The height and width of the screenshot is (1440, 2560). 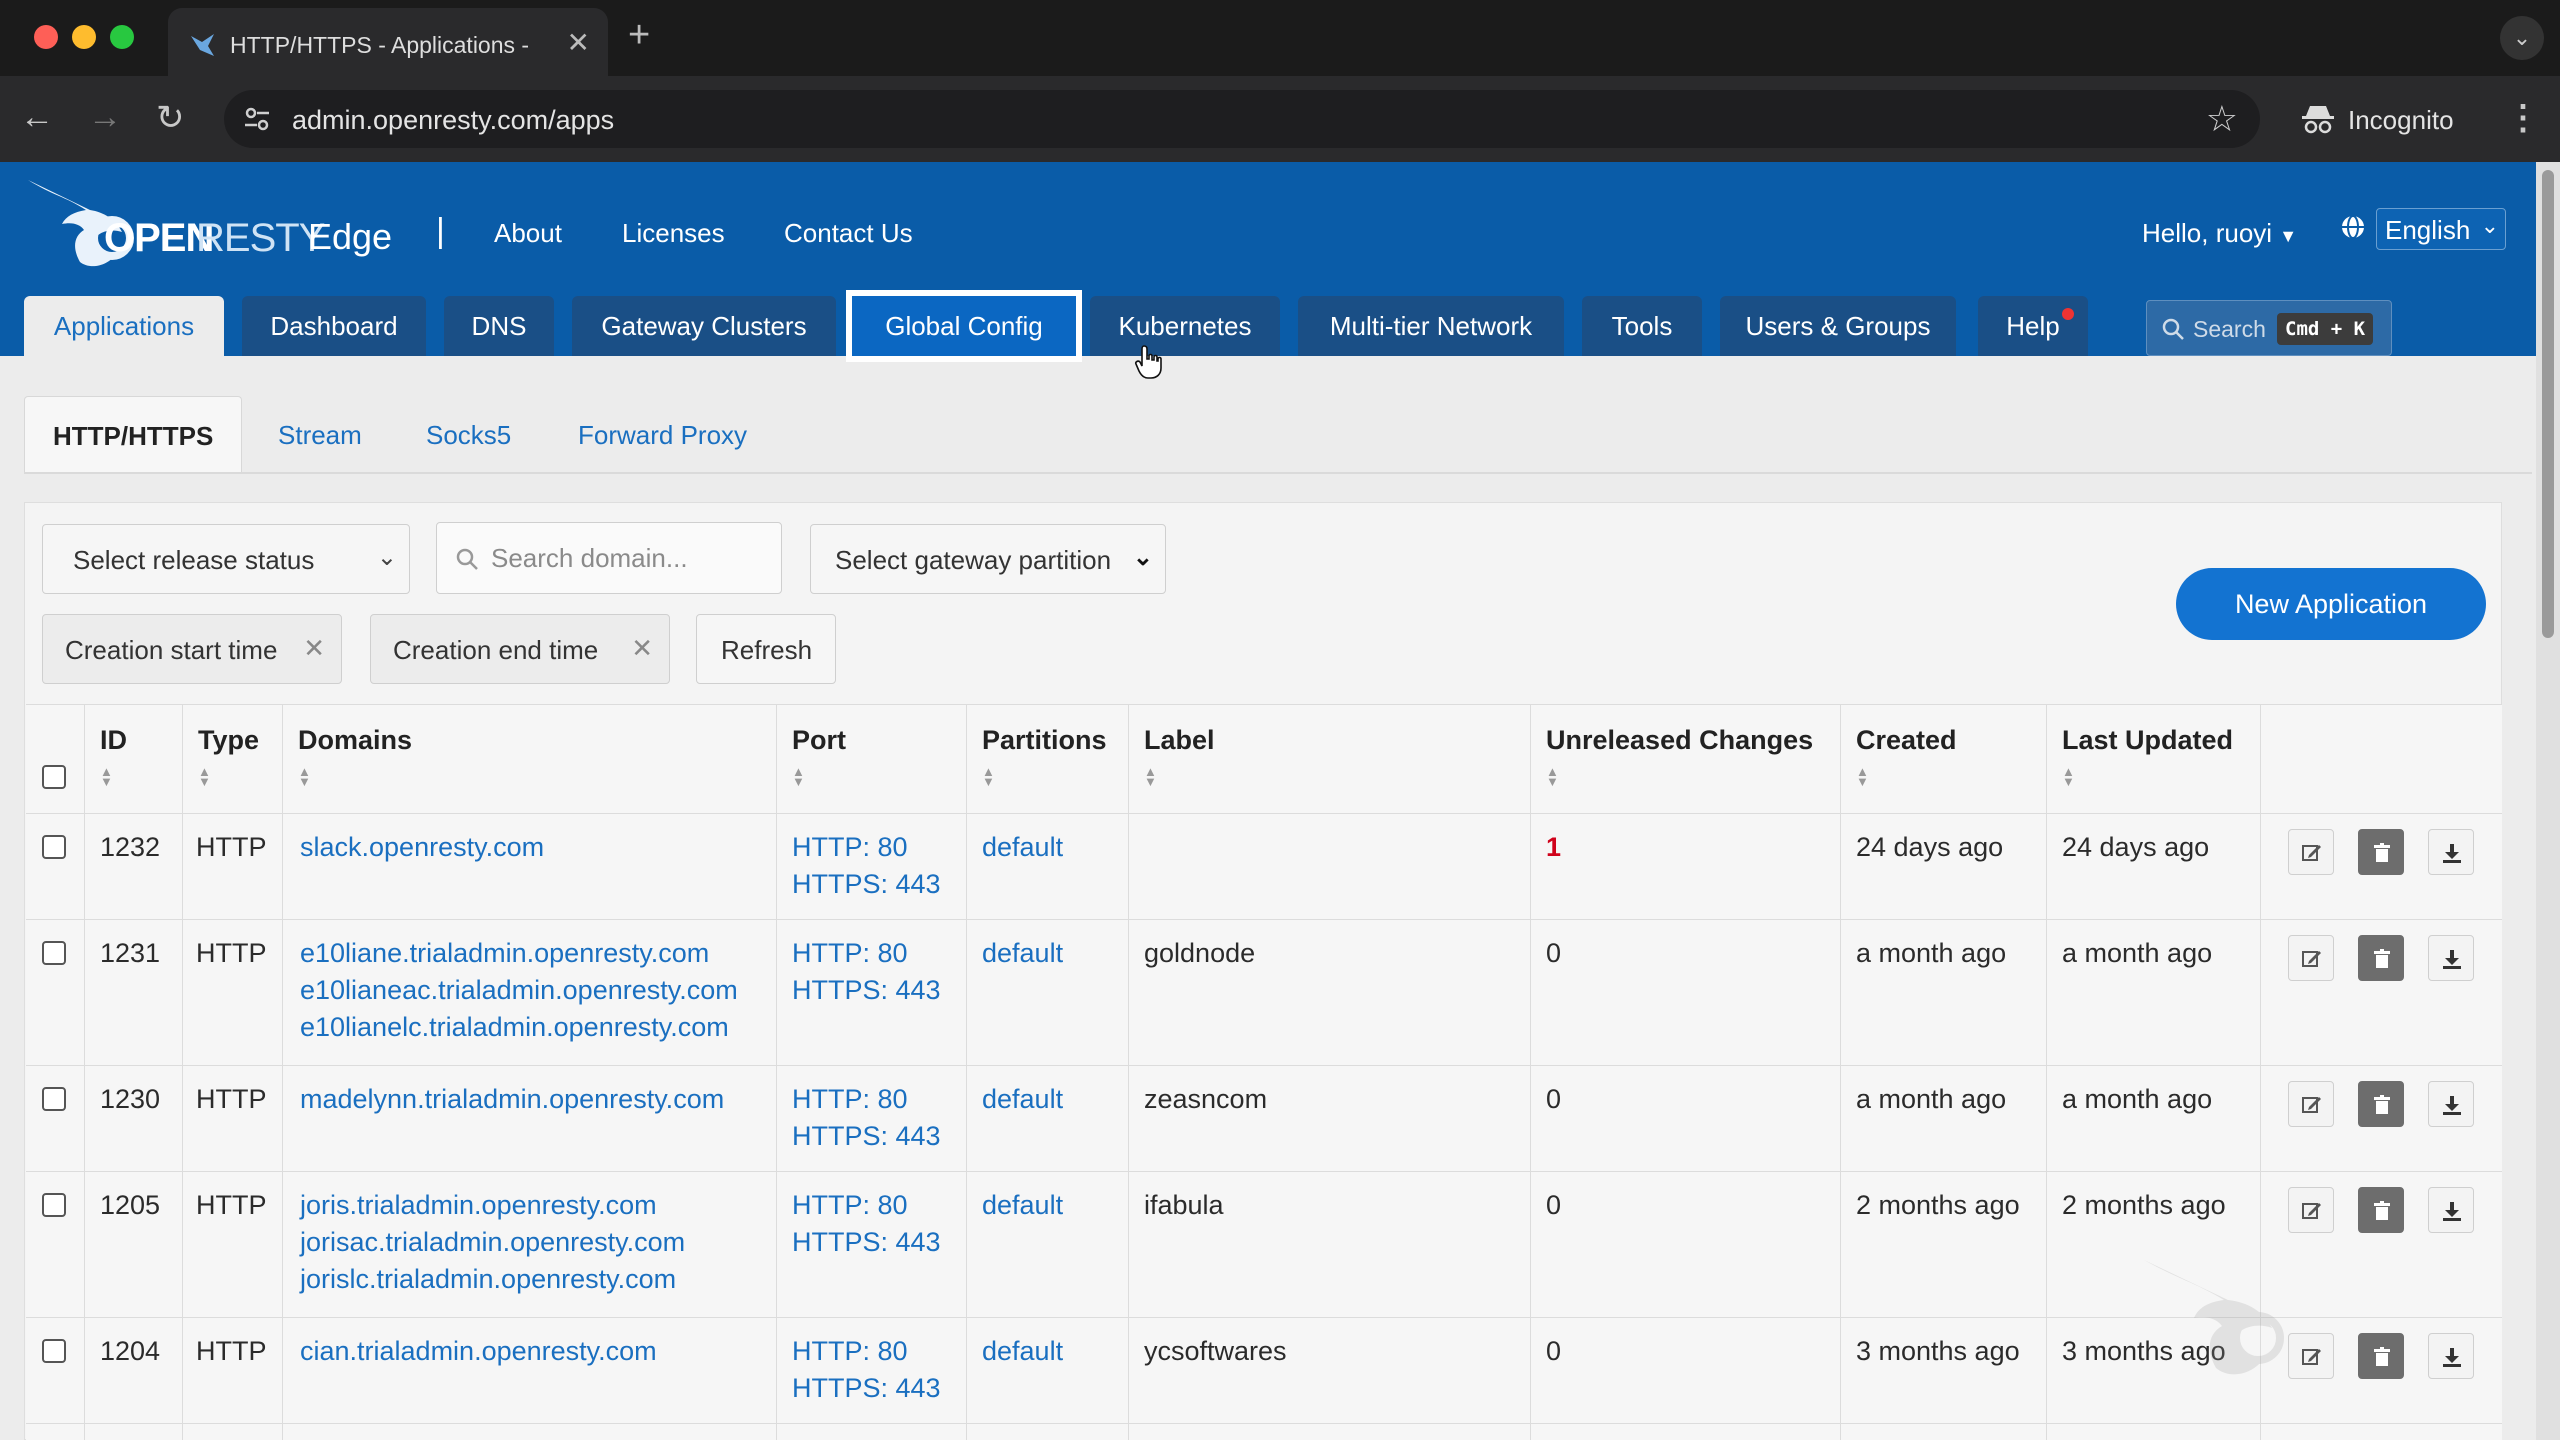 What do you see at coordinates (519, 990) in the screenshot?
I see `domain-link: e10lianeac.trialadmin.openresty.com` at bounding box center [519, 990].